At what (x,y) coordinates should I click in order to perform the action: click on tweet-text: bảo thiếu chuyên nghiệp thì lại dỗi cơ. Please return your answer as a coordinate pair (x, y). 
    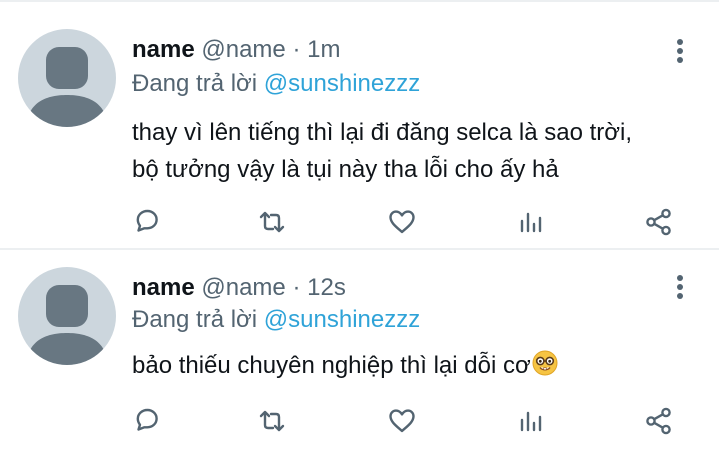
    Looking at the image, I should click on (417, 367).